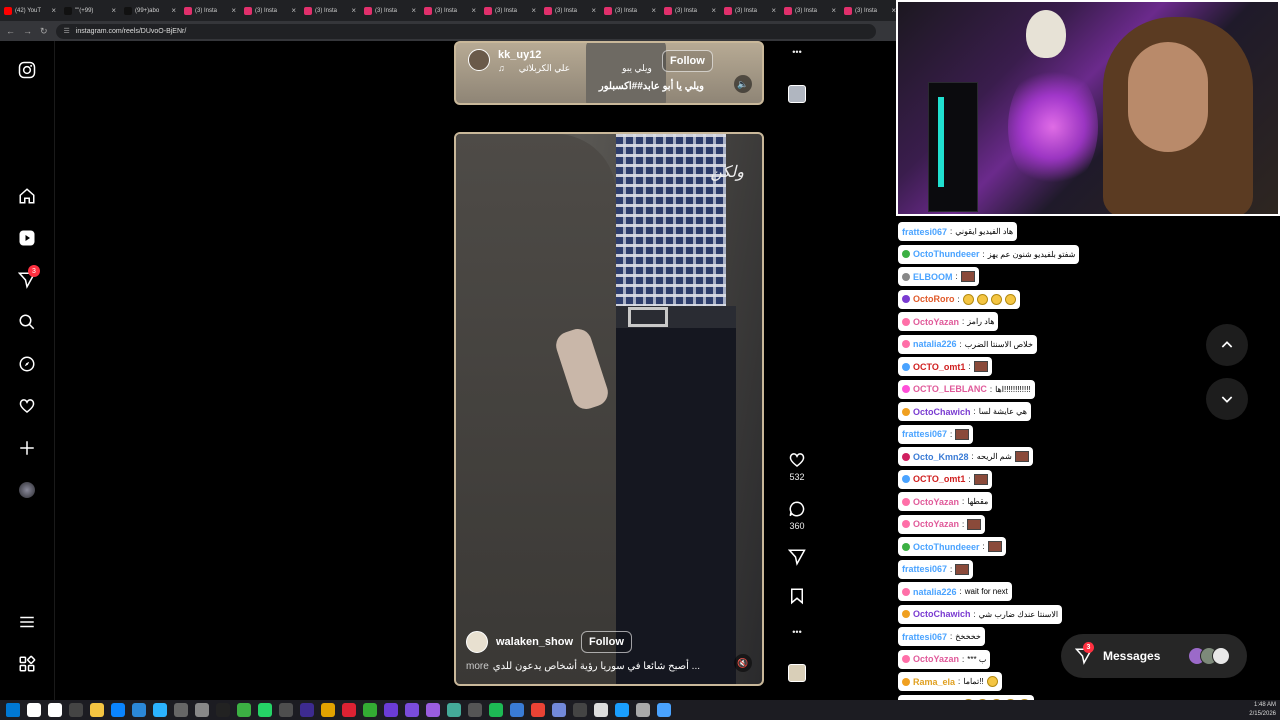  What do you see at coordinates (27, 490) in the screenshot?
I see `profile-avatar` at bounding box center [27, 490].